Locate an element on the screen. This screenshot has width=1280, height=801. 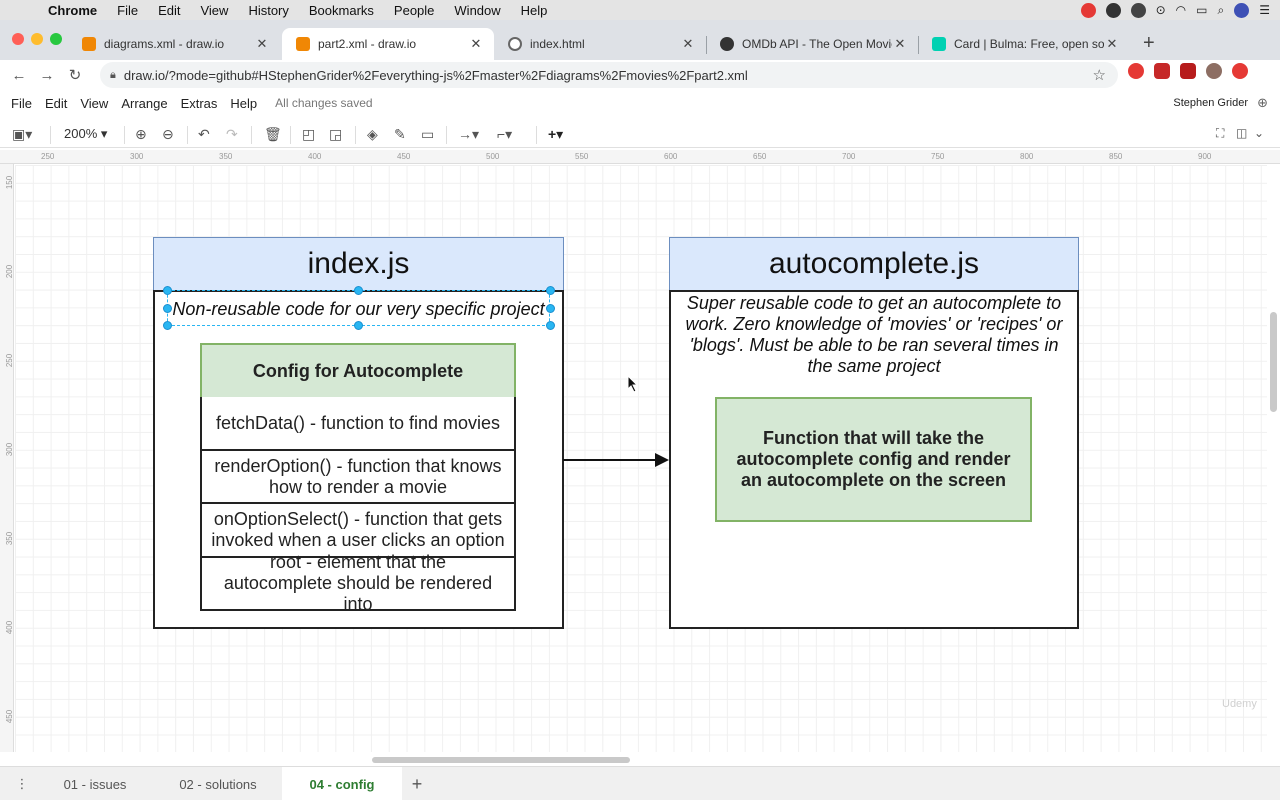
siri-icon is located at coordinates (1242, 10).